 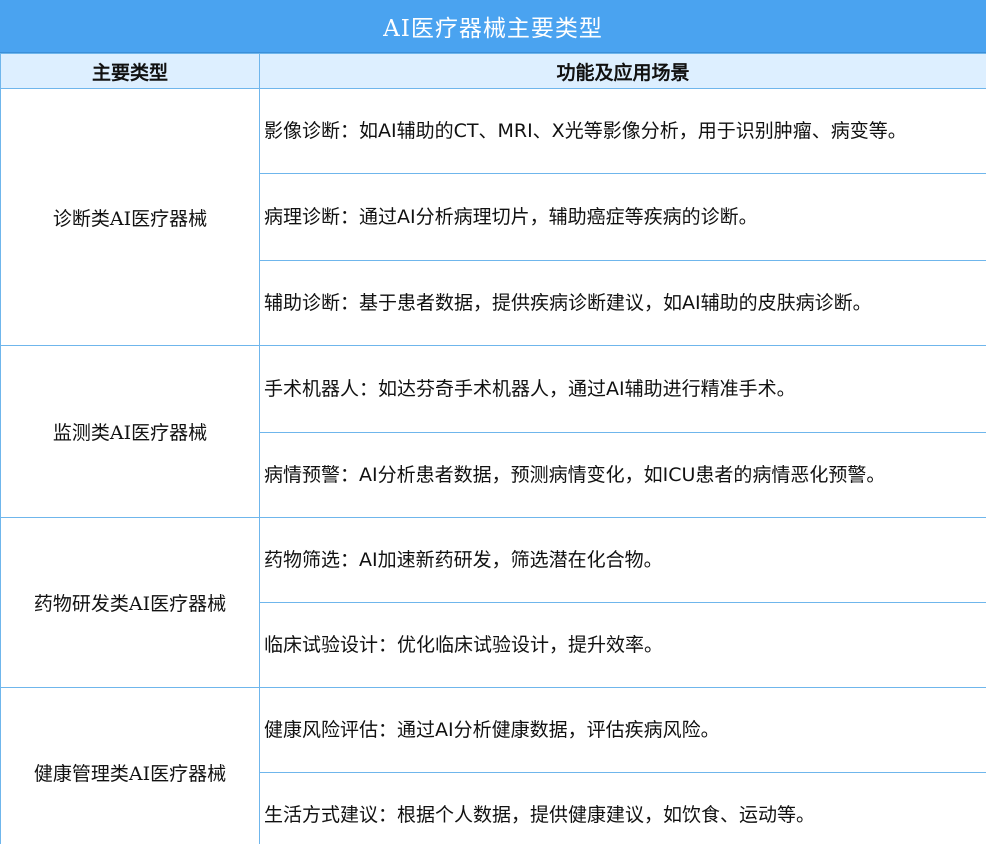 What do you see at coordinates (622, 645) in the screenshot?
I see `function-cell: 临床试验设计：优化临床试验设计，提升效率。` at bounding box center [622, 645].